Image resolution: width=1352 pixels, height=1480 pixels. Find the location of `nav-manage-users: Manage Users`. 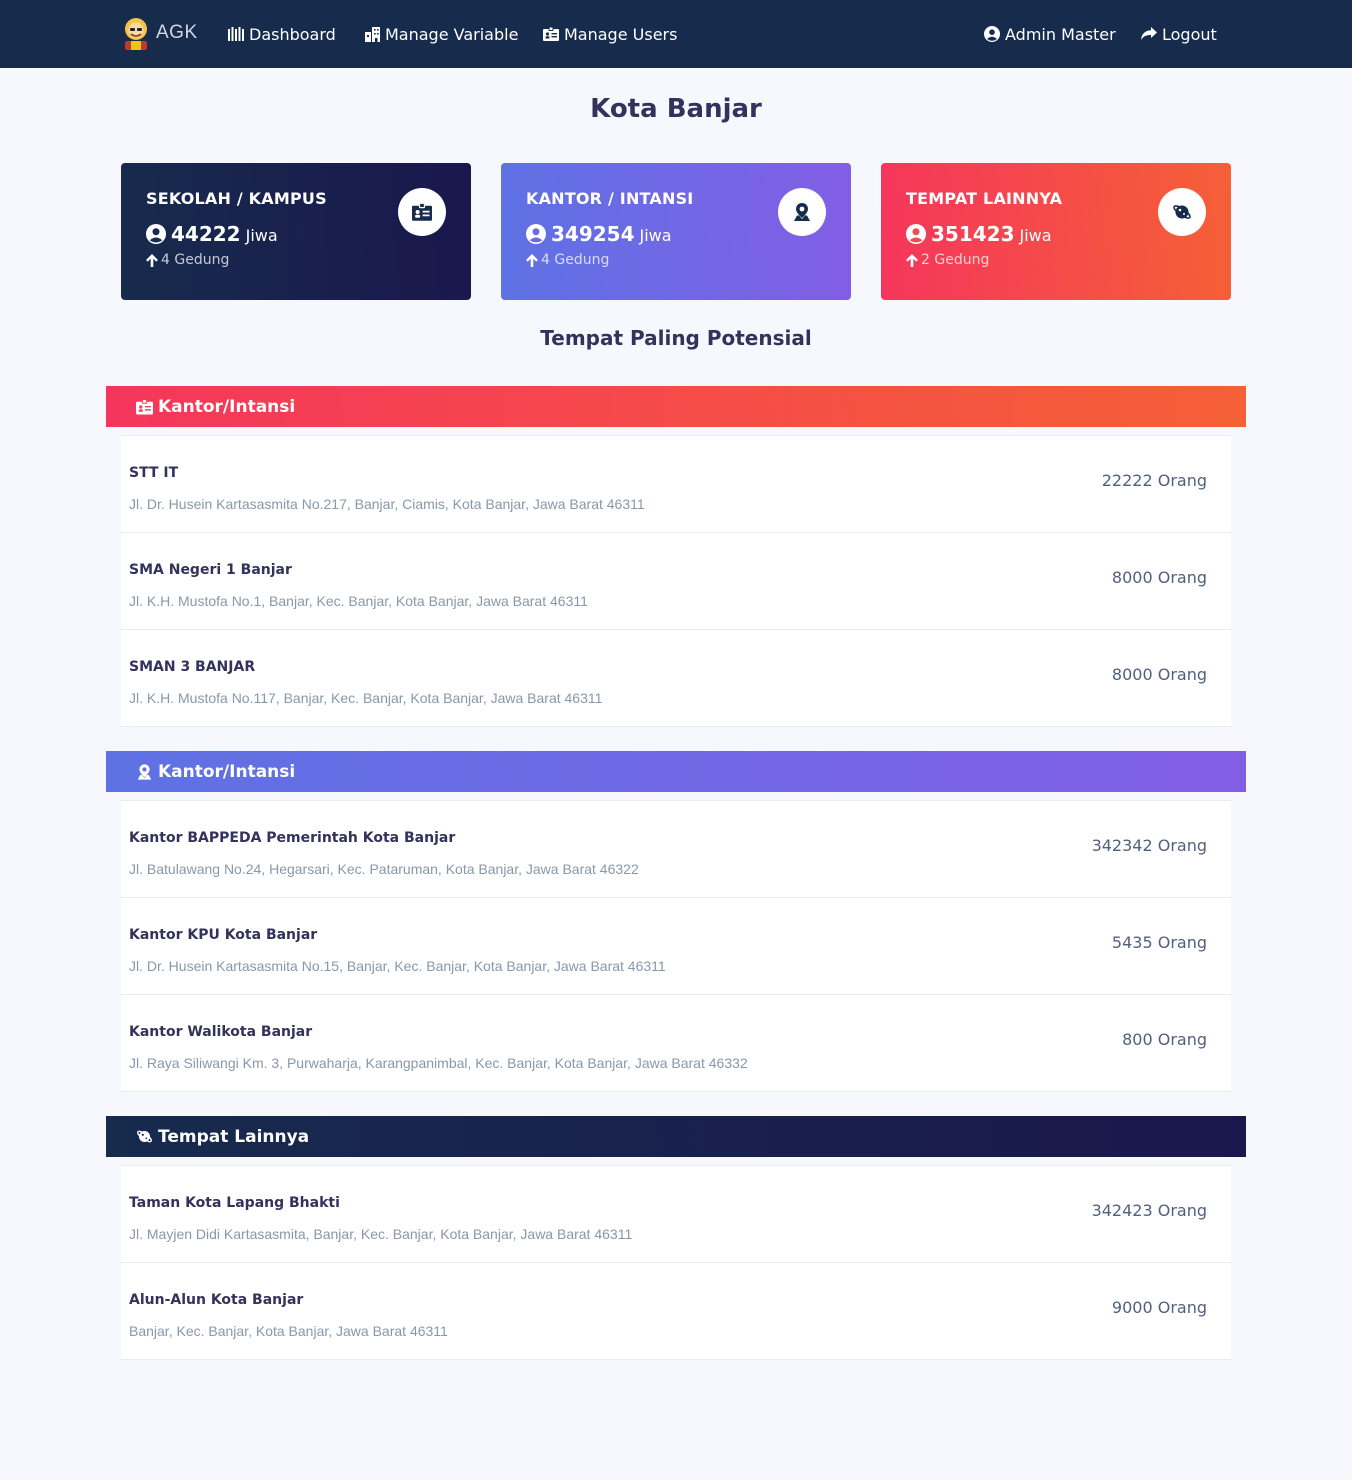

nav-manage-users: Manage Users is located at coordinates (610, 34).